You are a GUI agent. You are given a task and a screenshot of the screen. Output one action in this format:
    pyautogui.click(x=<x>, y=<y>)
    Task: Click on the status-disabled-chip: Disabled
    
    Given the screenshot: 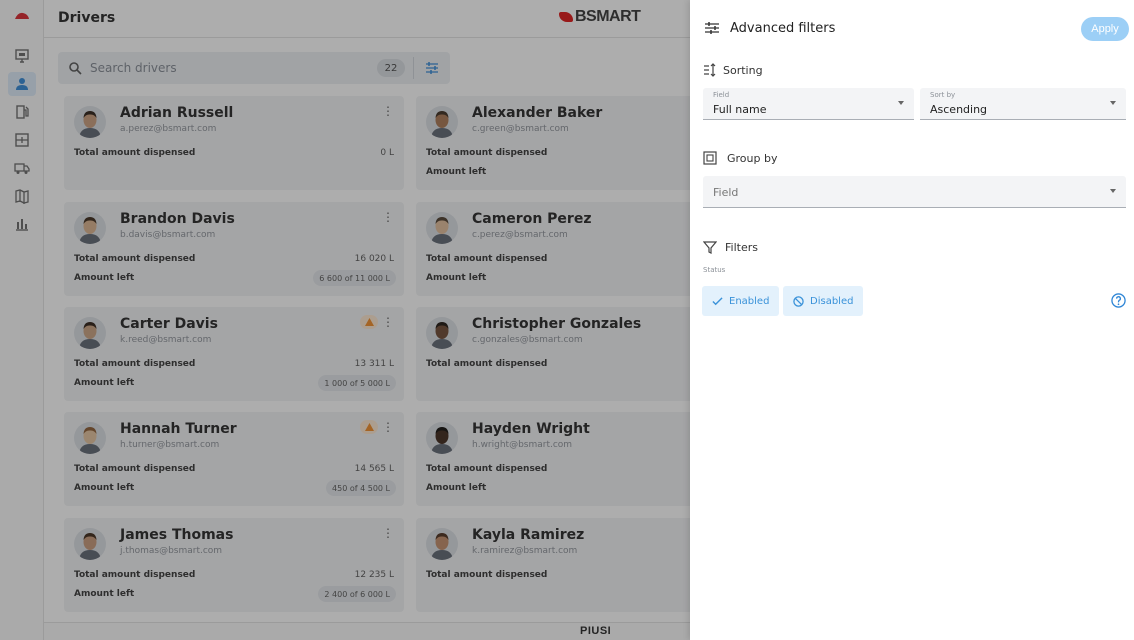 What is the action you would take?
    pyautogui.click(x=823, y=301)
    